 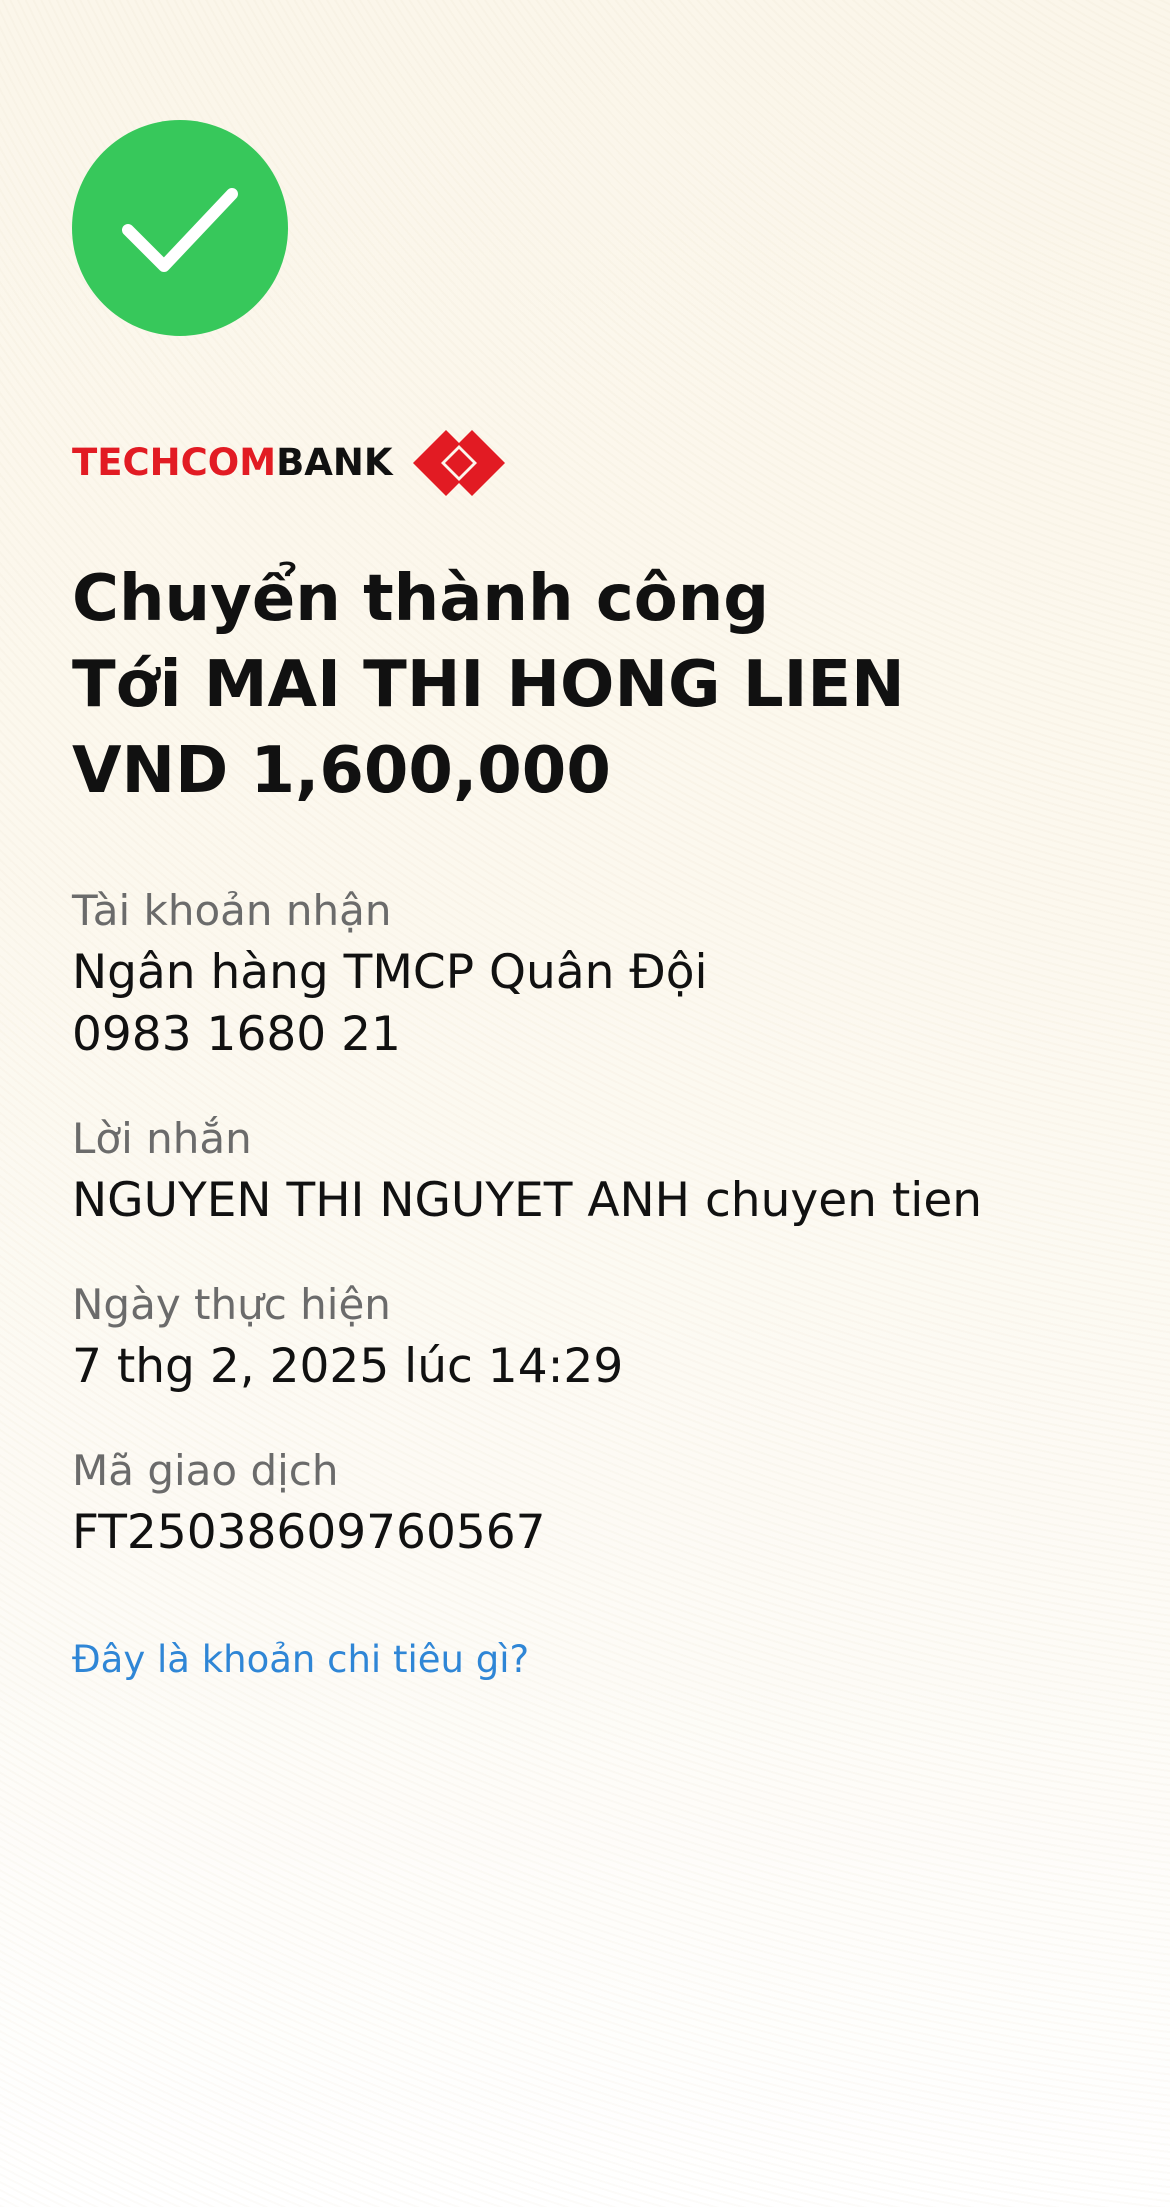 I want to click on check-icon, so click(x=180, y=230).